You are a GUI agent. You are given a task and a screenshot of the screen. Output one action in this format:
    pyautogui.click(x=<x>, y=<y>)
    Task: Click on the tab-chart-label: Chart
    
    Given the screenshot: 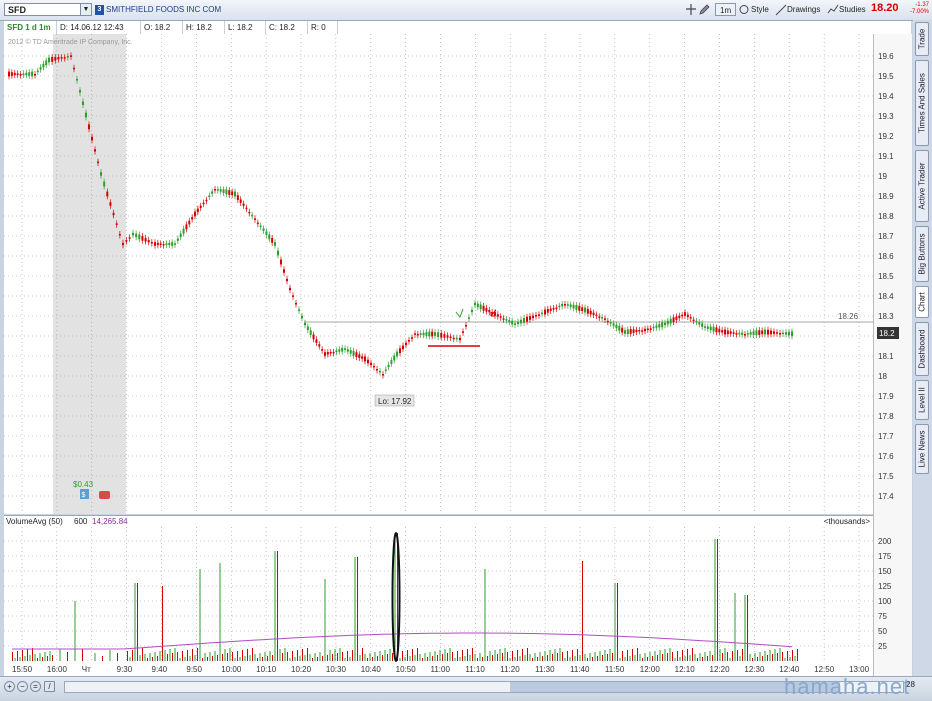 What is the action you would take?
    pyautogui.click(x=922, y=302)
    